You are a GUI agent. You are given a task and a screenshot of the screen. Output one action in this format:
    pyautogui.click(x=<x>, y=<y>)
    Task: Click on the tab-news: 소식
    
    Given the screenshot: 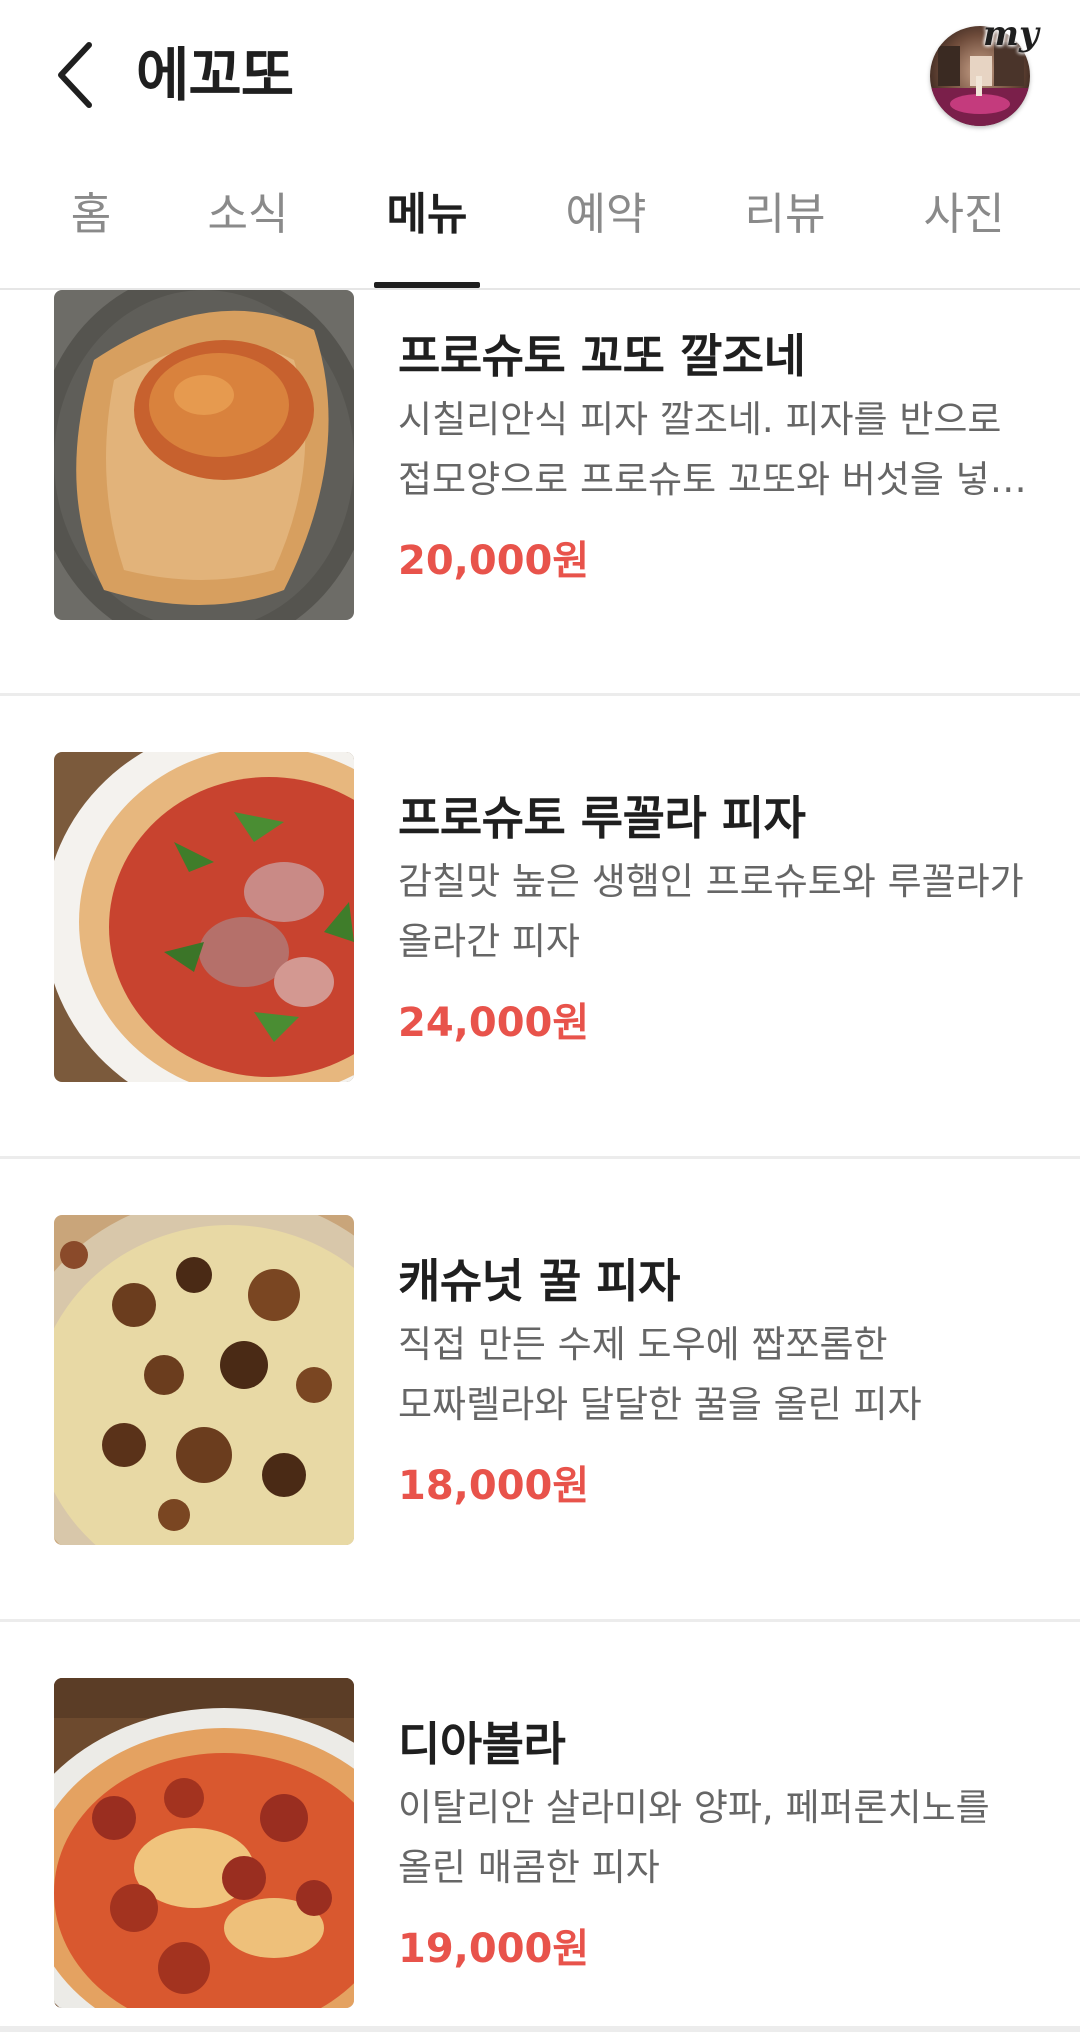 What is the action you would take?
    pyautogui.click(x=248, y=215)
    